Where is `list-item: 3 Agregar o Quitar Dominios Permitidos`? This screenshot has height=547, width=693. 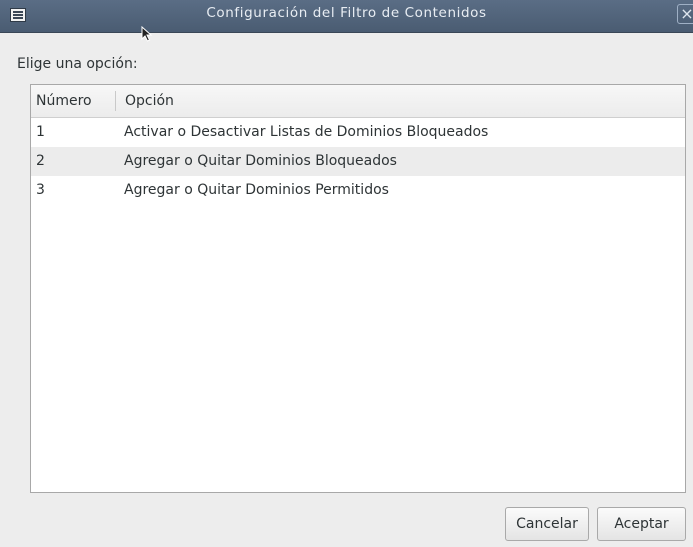 list-item: 3 Agregar o Quitar Dominios Permitidos is located at coordinates (358, 190).